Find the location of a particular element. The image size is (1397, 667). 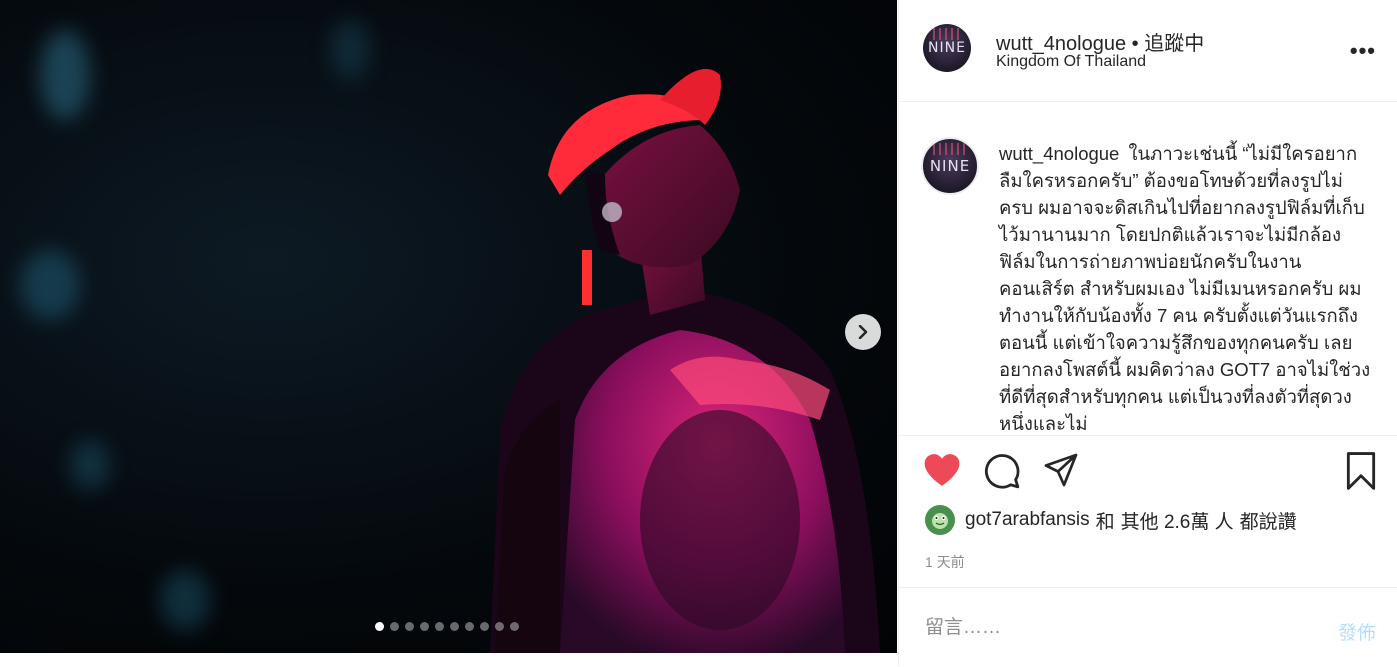

bookmark-icon is located at coordinates (1361, 471).